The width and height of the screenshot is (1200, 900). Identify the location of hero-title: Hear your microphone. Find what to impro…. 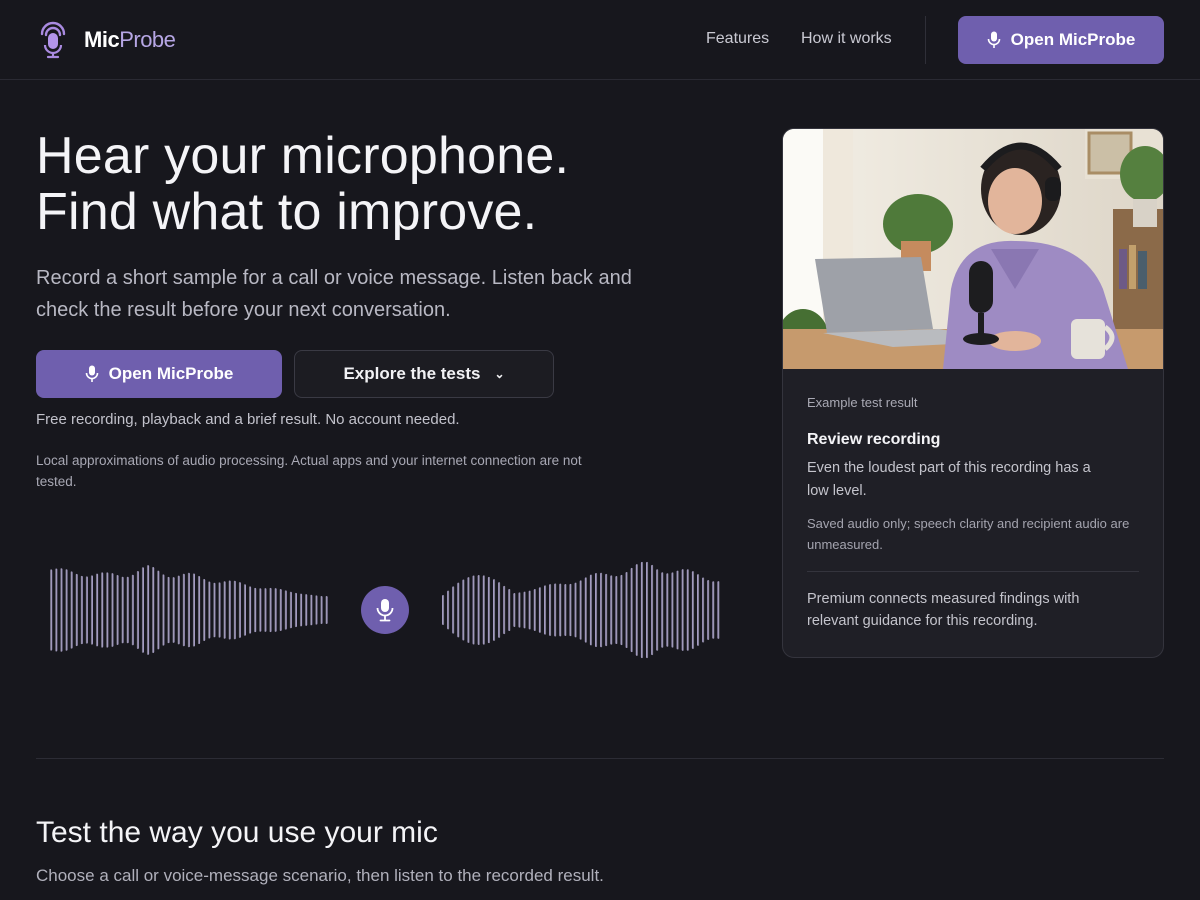
(386, 184).